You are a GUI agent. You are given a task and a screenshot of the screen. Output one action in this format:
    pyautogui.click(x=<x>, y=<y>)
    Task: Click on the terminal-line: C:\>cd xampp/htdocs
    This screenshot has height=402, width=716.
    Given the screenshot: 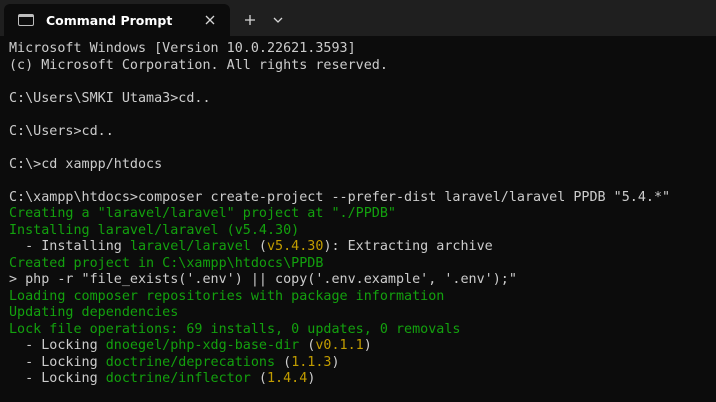 What is the action you would take?
    pyautogui.click(x=362, y=165)
    